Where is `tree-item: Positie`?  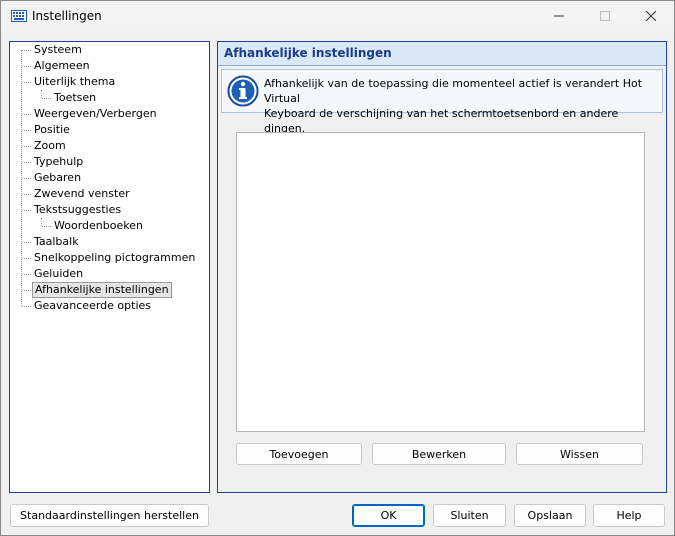
tree-item: Positie is located at coordinates (52, 130).